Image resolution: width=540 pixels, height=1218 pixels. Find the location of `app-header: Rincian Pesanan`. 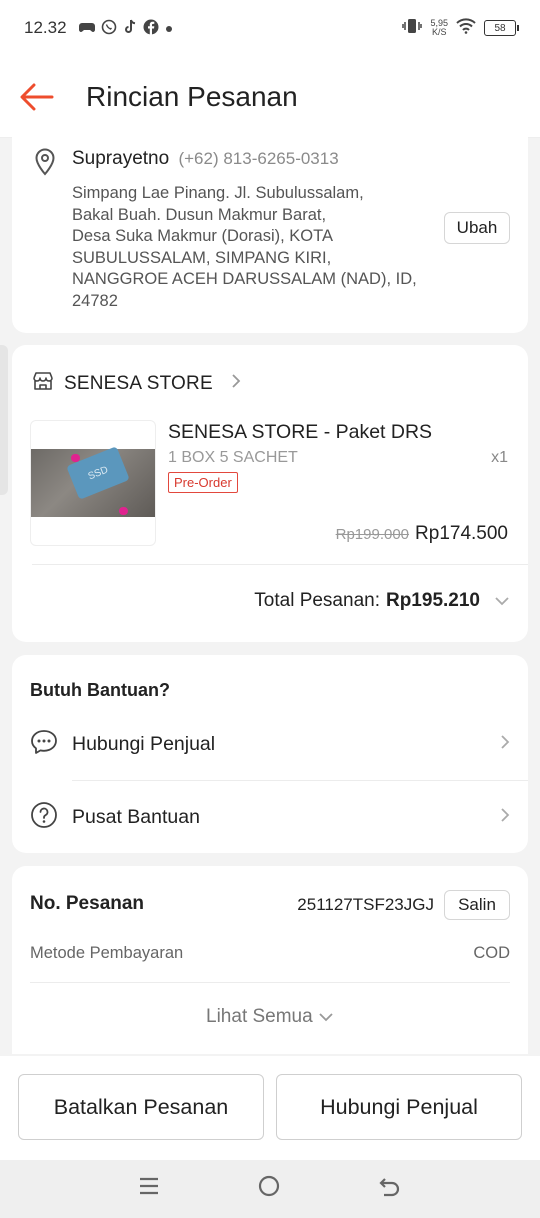

app-header: Rincian Pesanan is located at coordinates (270, 97).